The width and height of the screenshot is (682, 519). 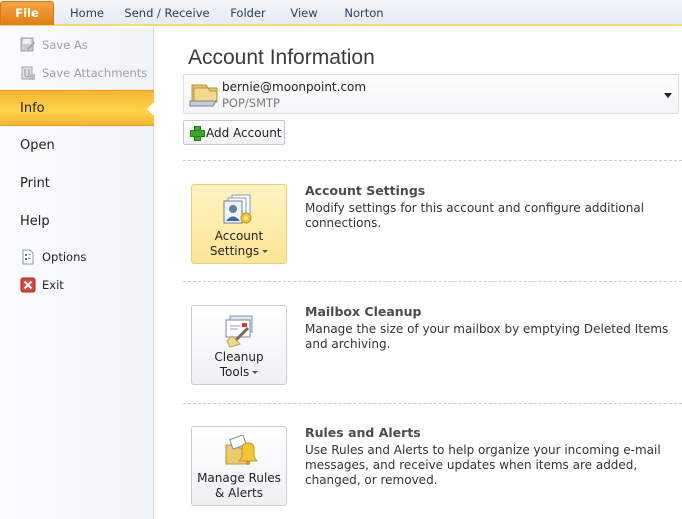 I want to click on active-indicator, so click(x=151, y=109).